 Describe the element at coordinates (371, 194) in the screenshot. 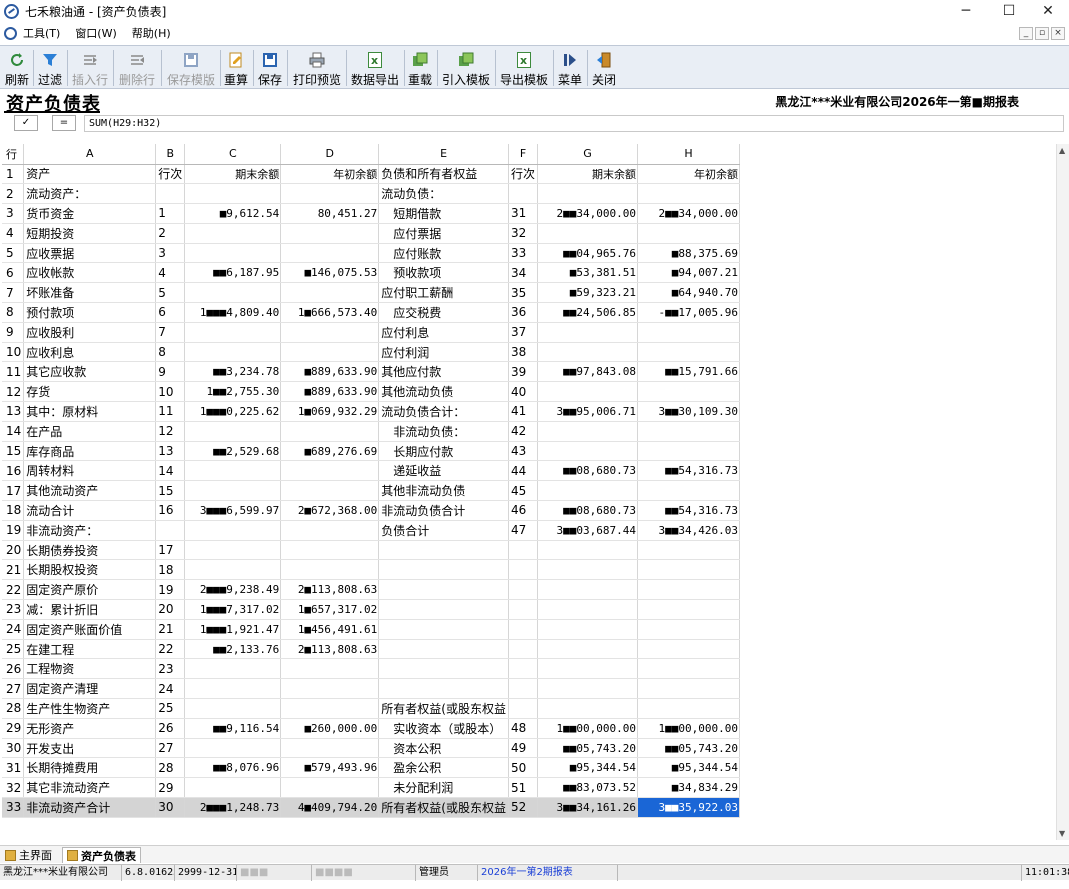

I see `table-row: 2 流动资产： 流动负债：` at that location.